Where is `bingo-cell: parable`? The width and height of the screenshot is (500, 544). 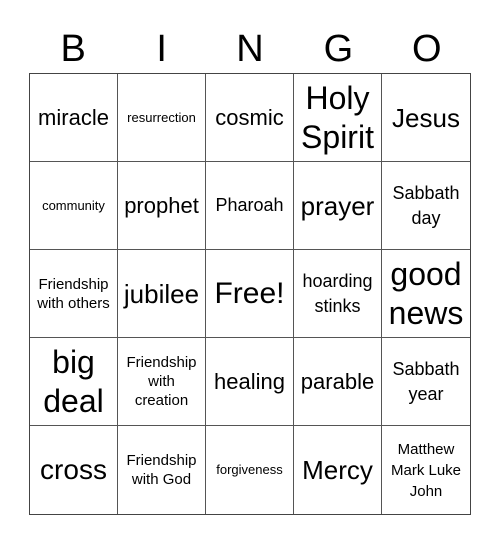 bingo-cell: parable is located at coordinates (338, 382).